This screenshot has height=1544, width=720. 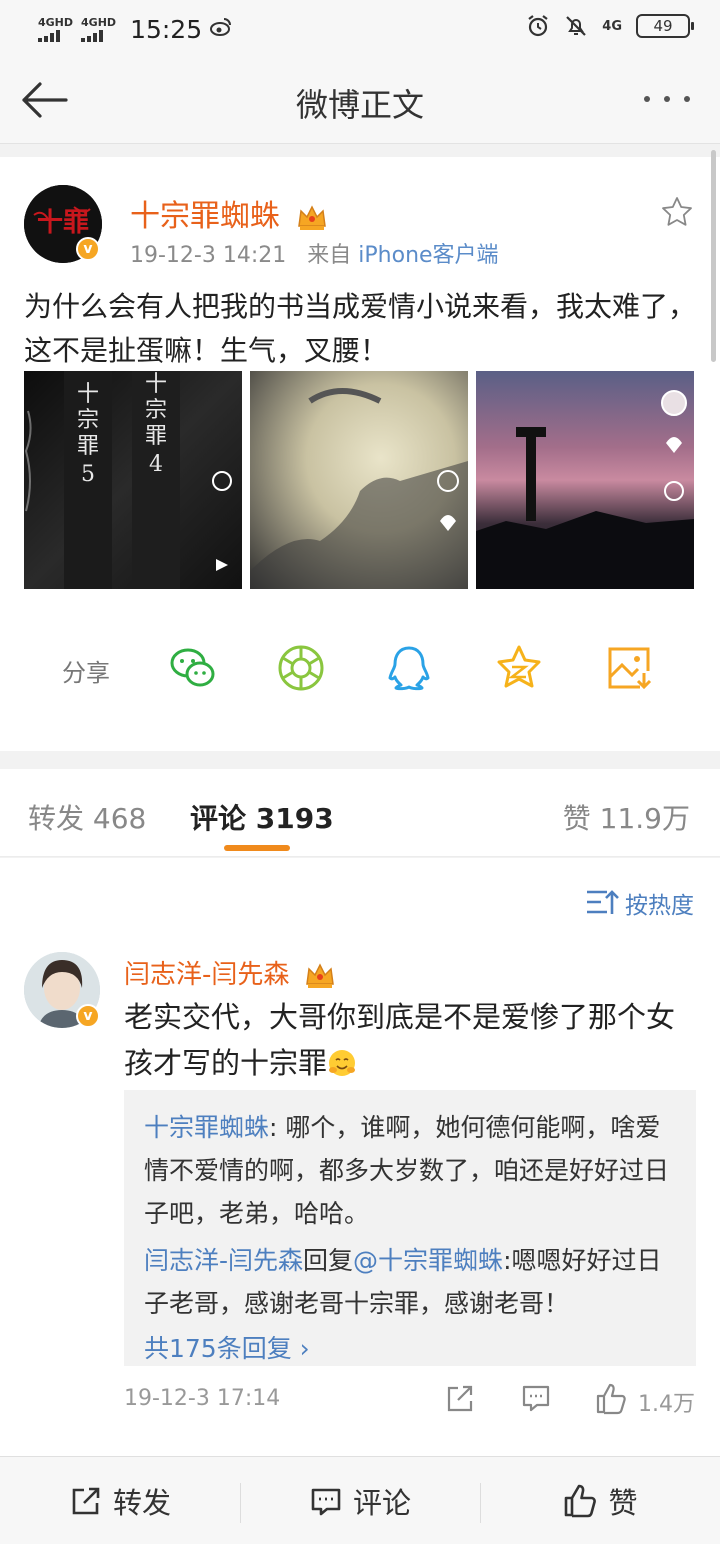 I want to click on favorite-star-icon, so click(x=677, y=212).